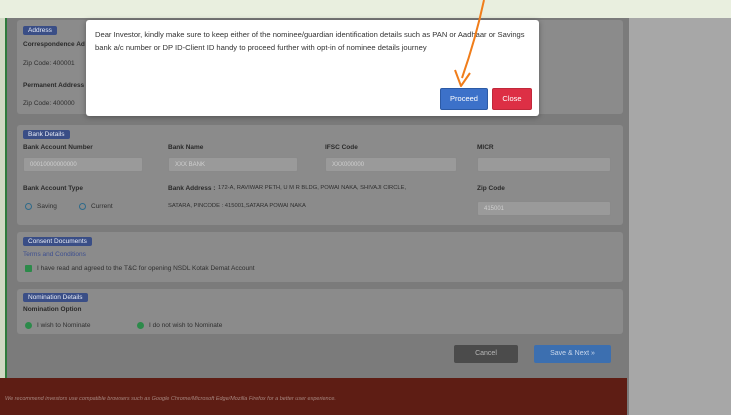  Describe the element at coordinates (83, 164) in the screenshot. I see `account-number-field: 00010000000000` at that location.